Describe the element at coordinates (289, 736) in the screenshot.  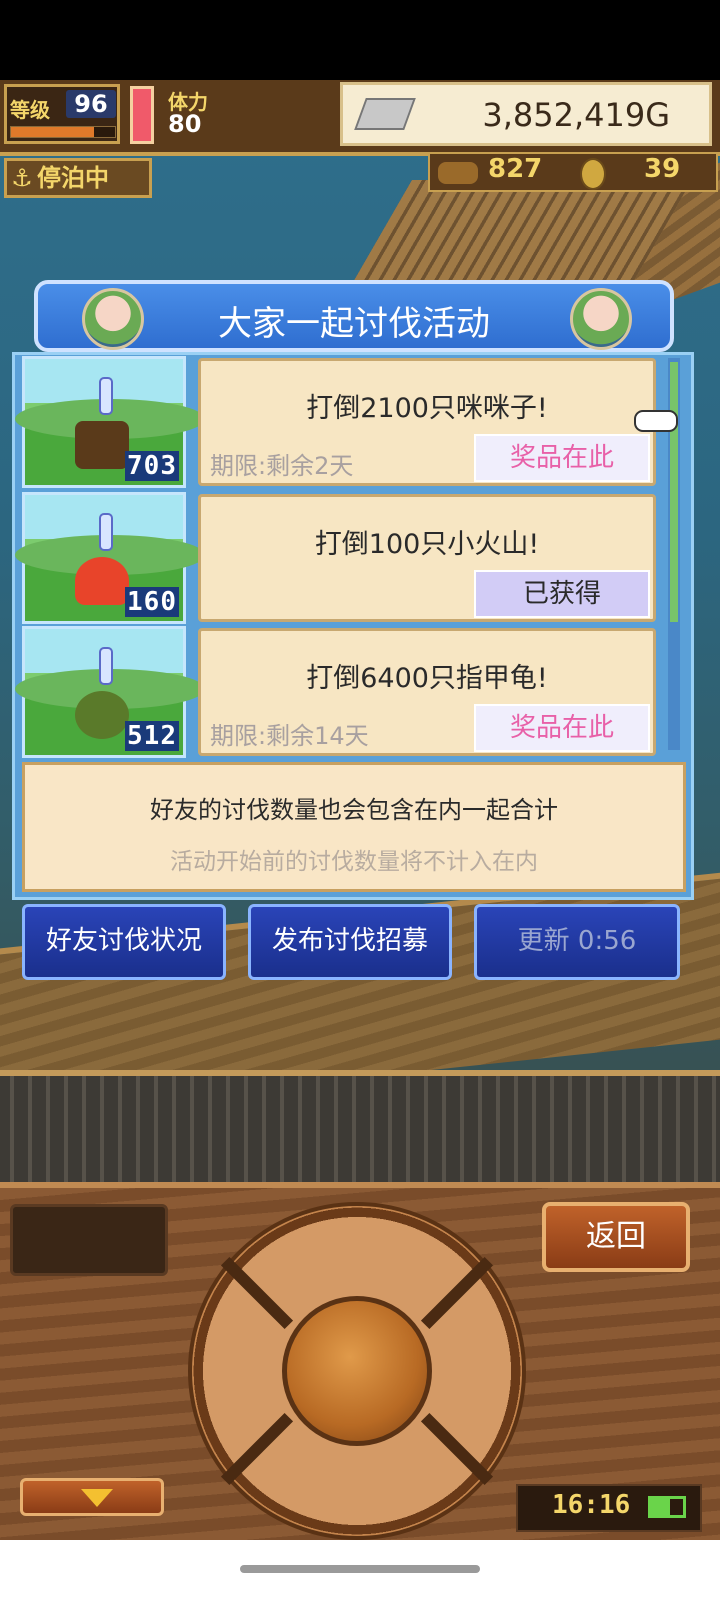
I see `mission-deadline: 期限:剩余14天` at that location.